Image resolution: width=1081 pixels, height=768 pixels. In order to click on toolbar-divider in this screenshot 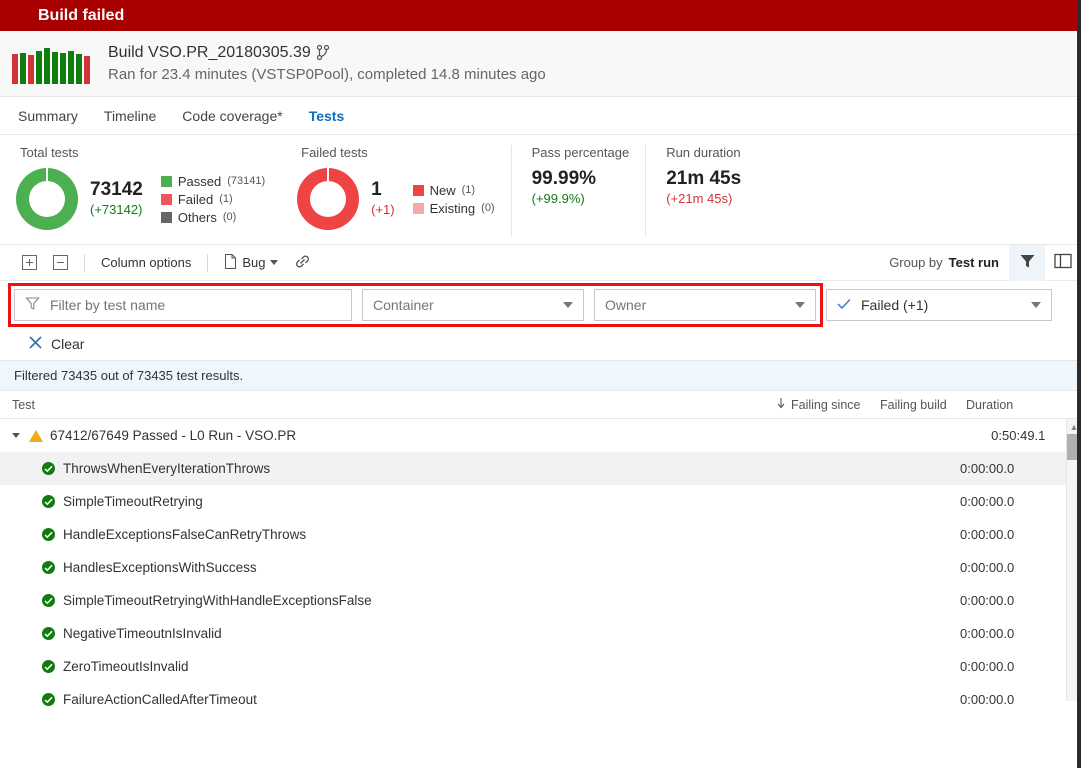, I will do `click(84, 262)`.